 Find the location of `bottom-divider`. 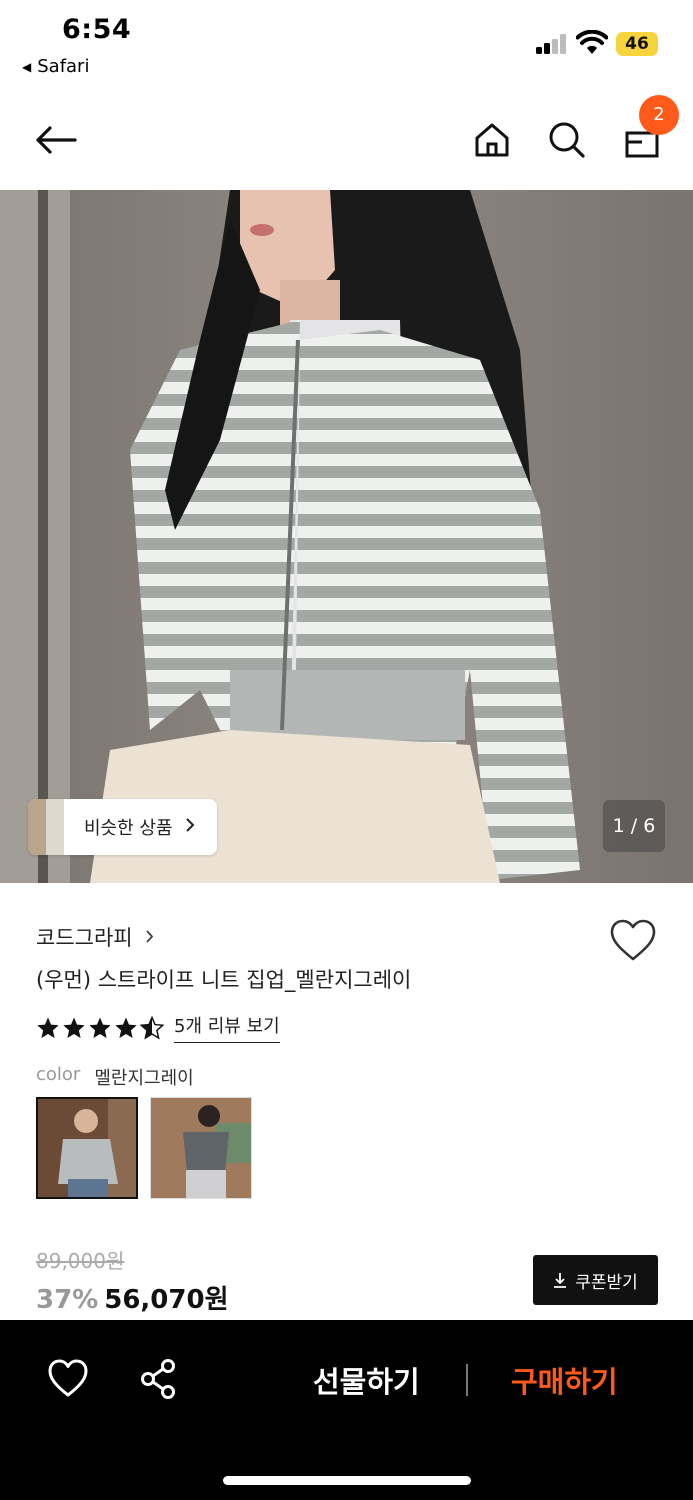

bottom-divider is located at coordinates (467, 1380).